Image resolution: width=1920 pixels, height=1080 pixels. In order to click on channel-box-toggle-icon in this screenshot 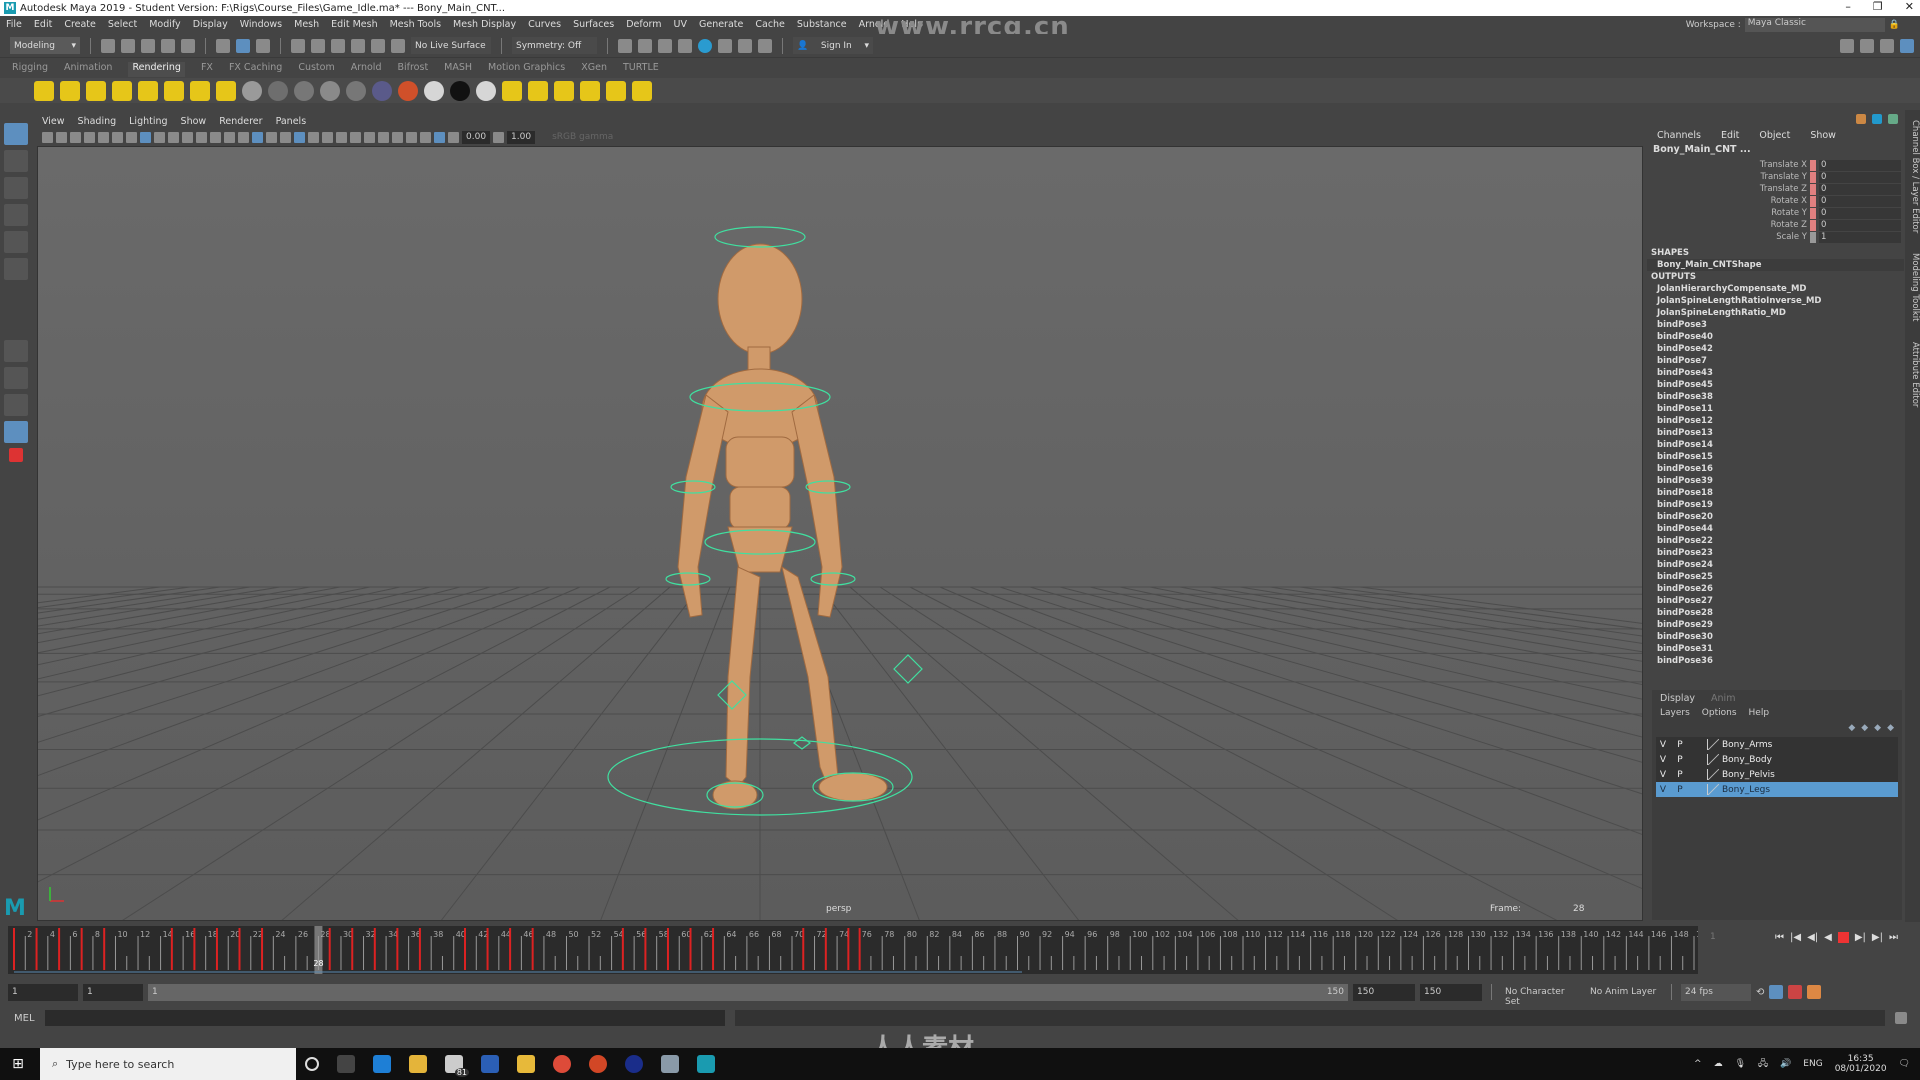, I will do `click(1907, 45)`.